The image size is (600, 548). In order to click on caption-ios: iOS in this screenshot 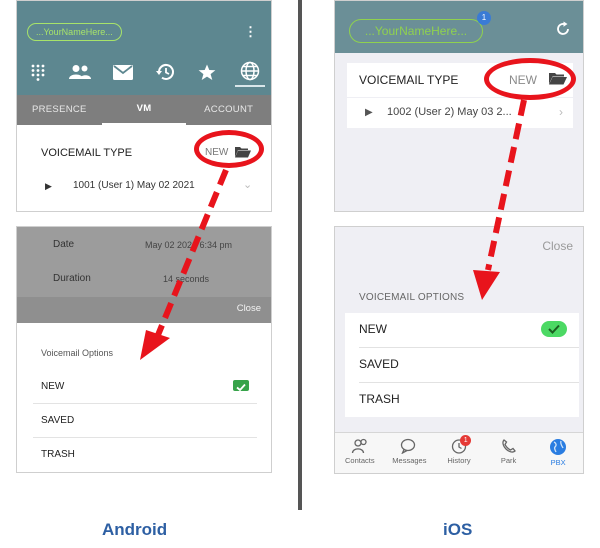, I will do `click(458, 529)`.